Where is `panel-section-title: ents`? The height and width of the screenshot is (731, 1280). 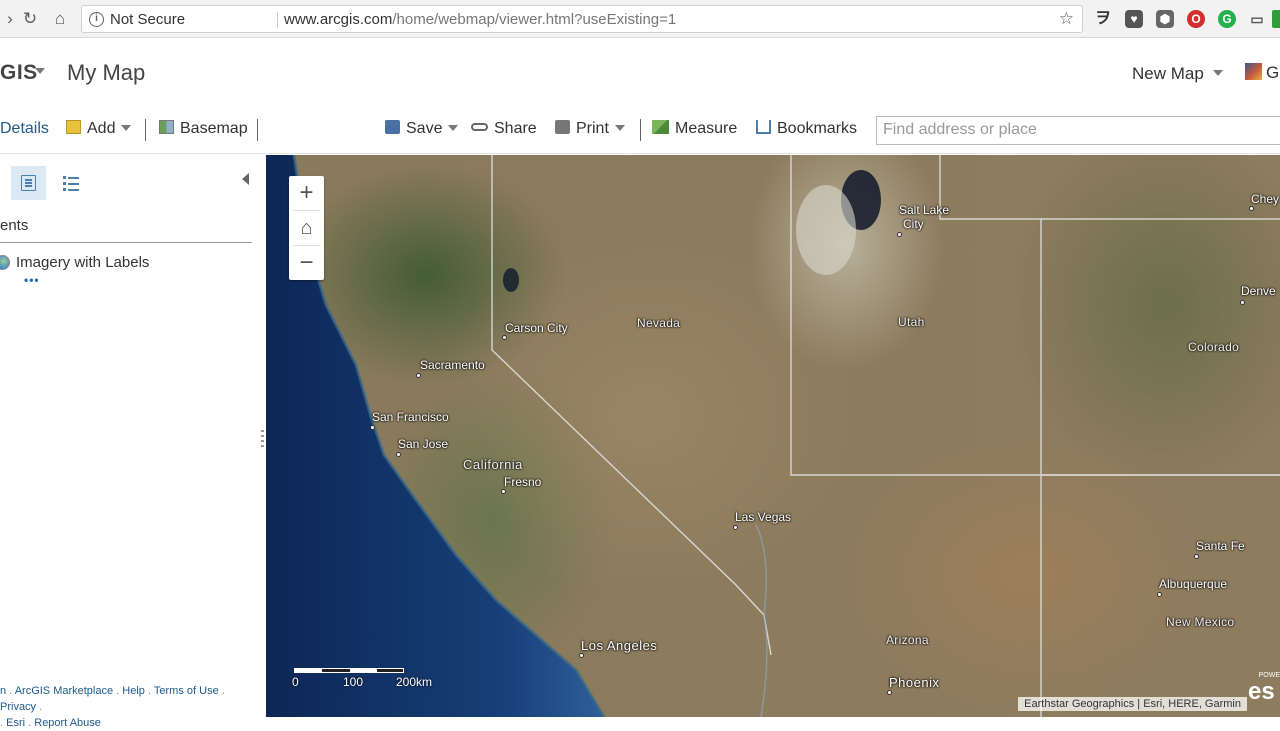
panel-section-title: ents is located at coordinates (14, 225).